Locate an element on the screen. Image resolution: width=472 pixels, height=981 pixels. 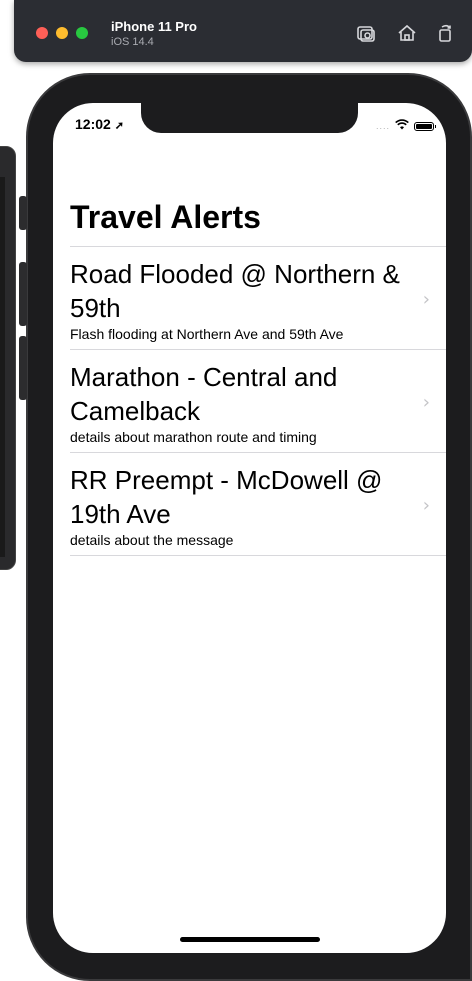
home-indicator is located at coordinates (250, 939).